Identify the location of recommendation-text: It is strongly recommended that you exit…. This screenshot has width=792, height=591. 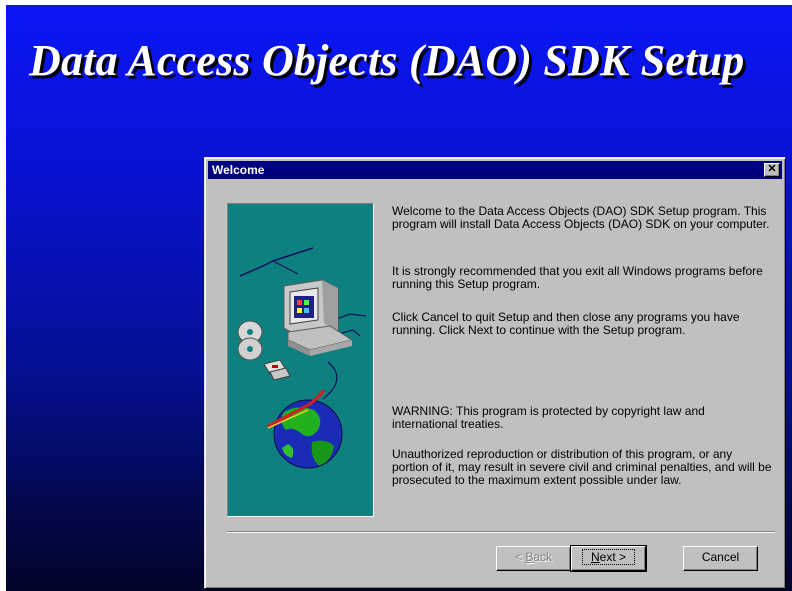
(577, 277).